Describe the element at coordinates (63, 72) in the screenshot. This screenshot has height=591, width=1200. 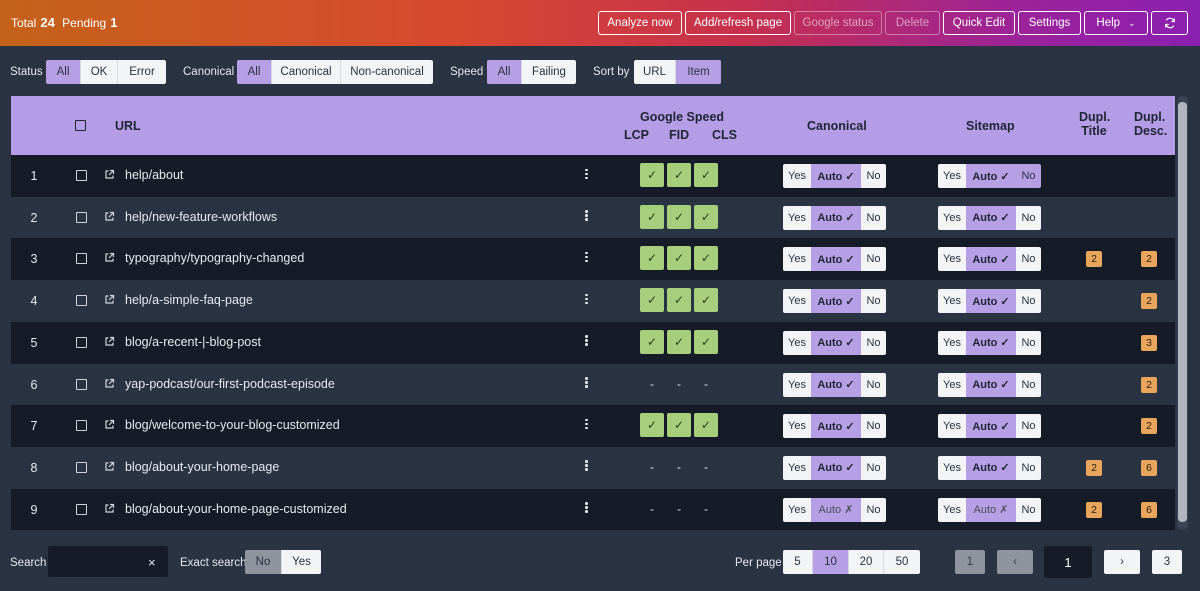
I see `status-all: All` at that location.